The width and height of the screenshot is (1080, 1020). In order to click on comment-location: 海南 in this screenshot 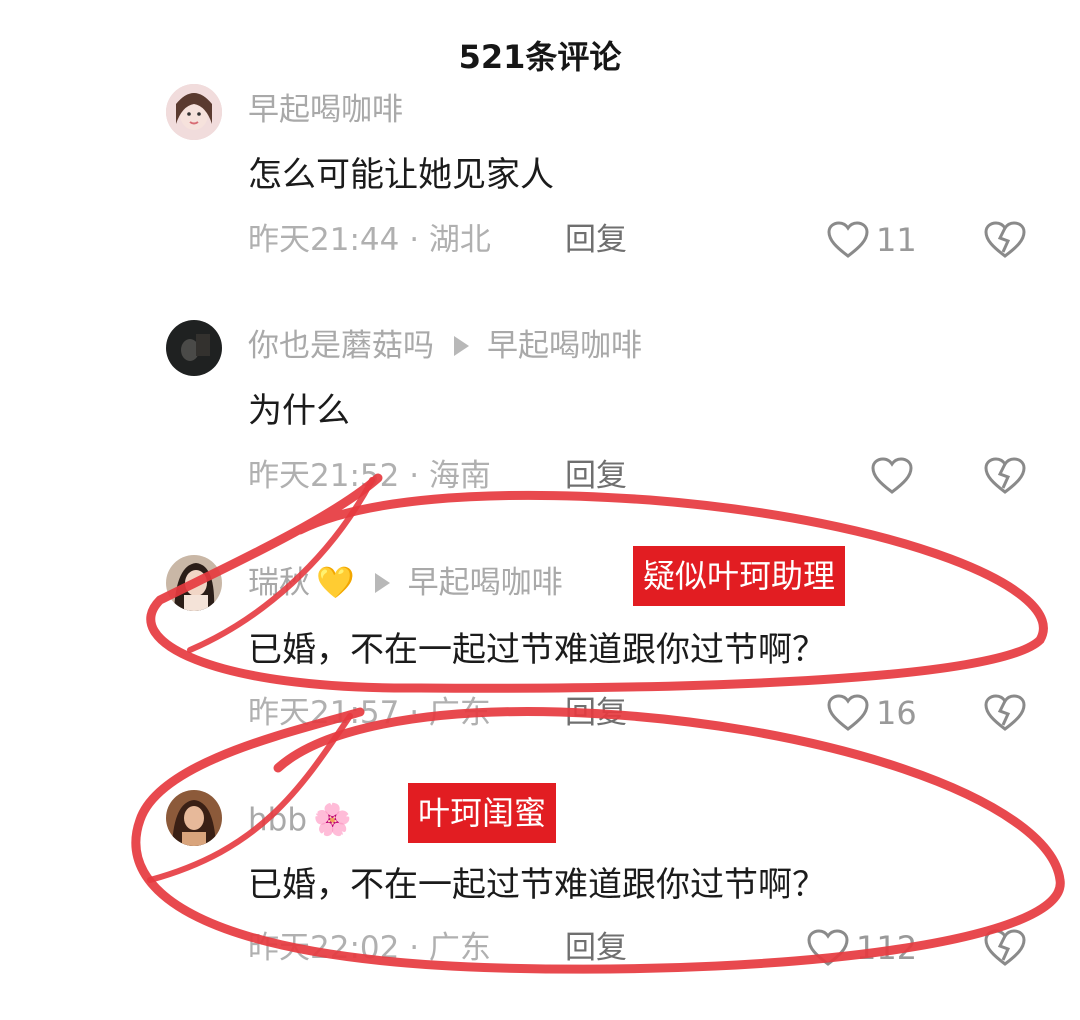, I will do `click(459, 476)`.